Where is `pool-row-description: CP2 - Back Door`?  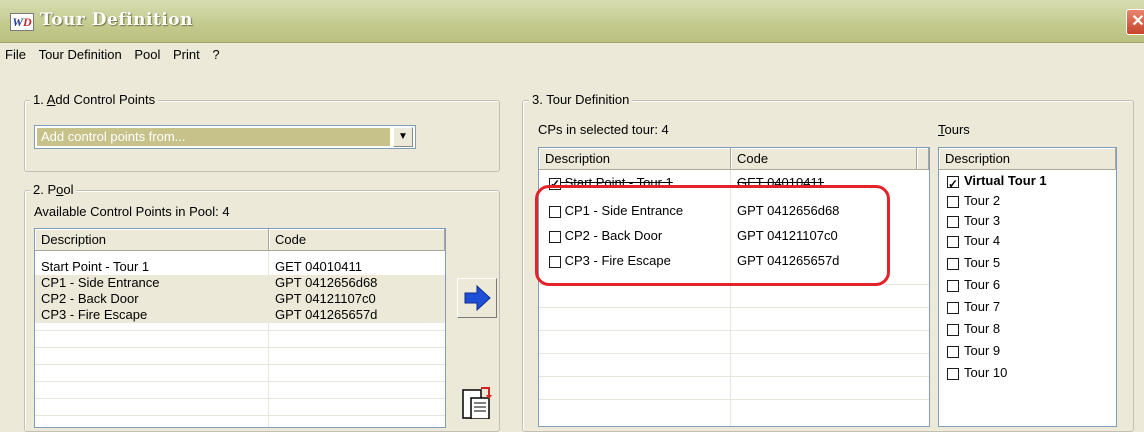 pool-row-description: CP2 - Back Door is located at coordinates (90, 298).